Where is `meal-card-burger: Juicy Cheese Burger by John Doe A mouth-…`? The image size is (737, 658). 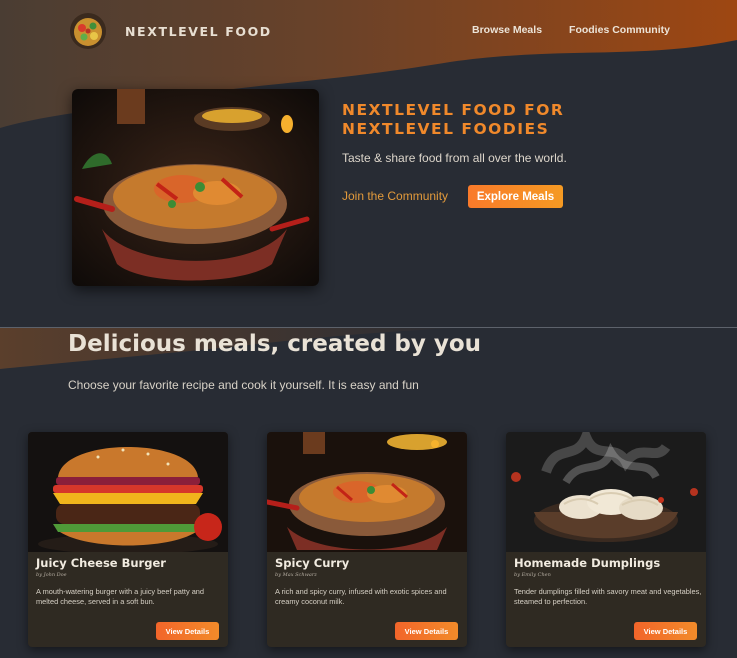 meal-card-burger: Juicy Cheese Burger by John Doe A mouth-… is located at coordinates (128, 539).